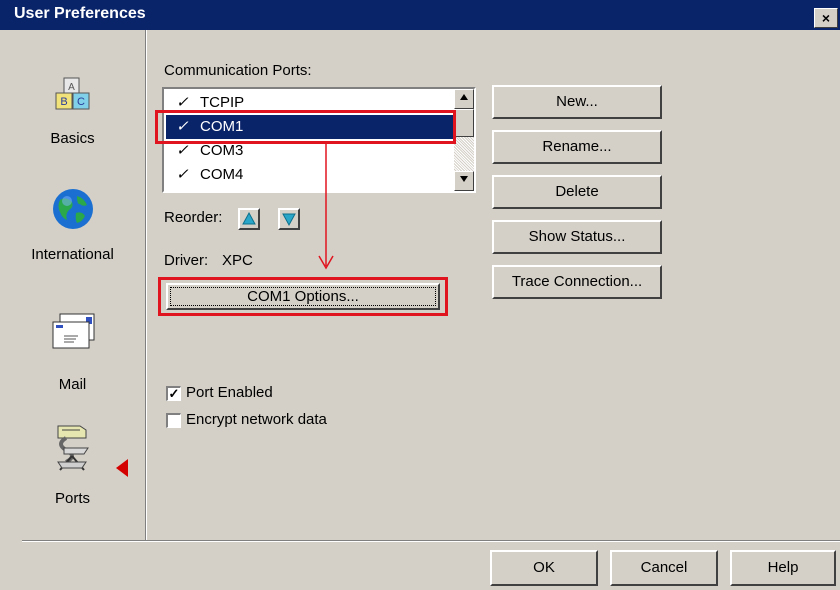 This screenshot has width=840, height=590. I want to click on selected-nav-pointer-icon, so click(122, 468).